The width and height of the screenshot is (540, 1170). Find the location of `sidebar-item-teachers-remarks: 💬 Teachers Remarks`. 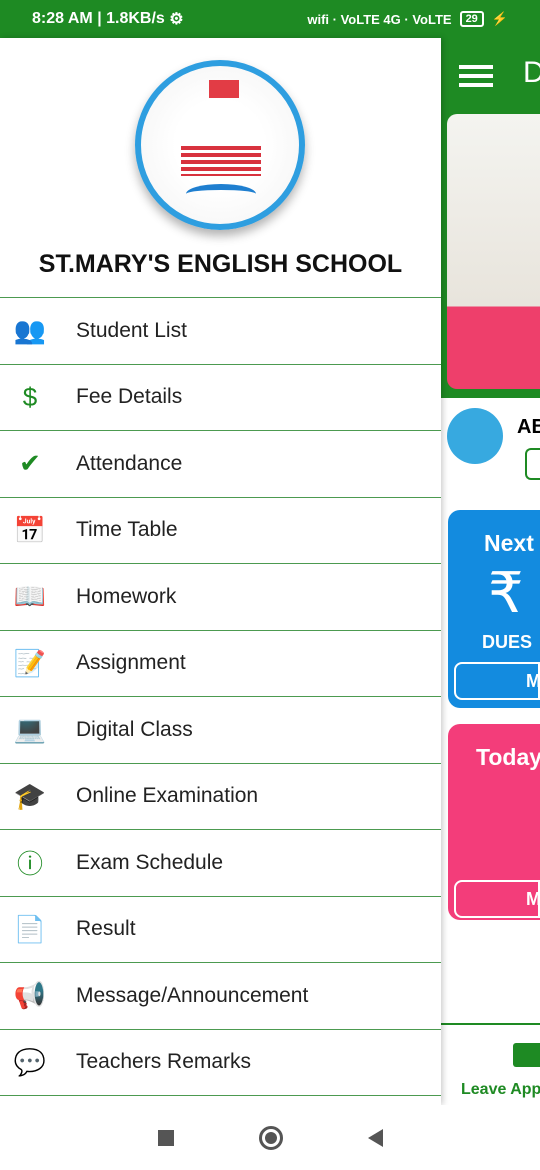

sidebar-item-teachers-remarks: 💬 Teachers Remarks is located at coordinates (220, 1063).